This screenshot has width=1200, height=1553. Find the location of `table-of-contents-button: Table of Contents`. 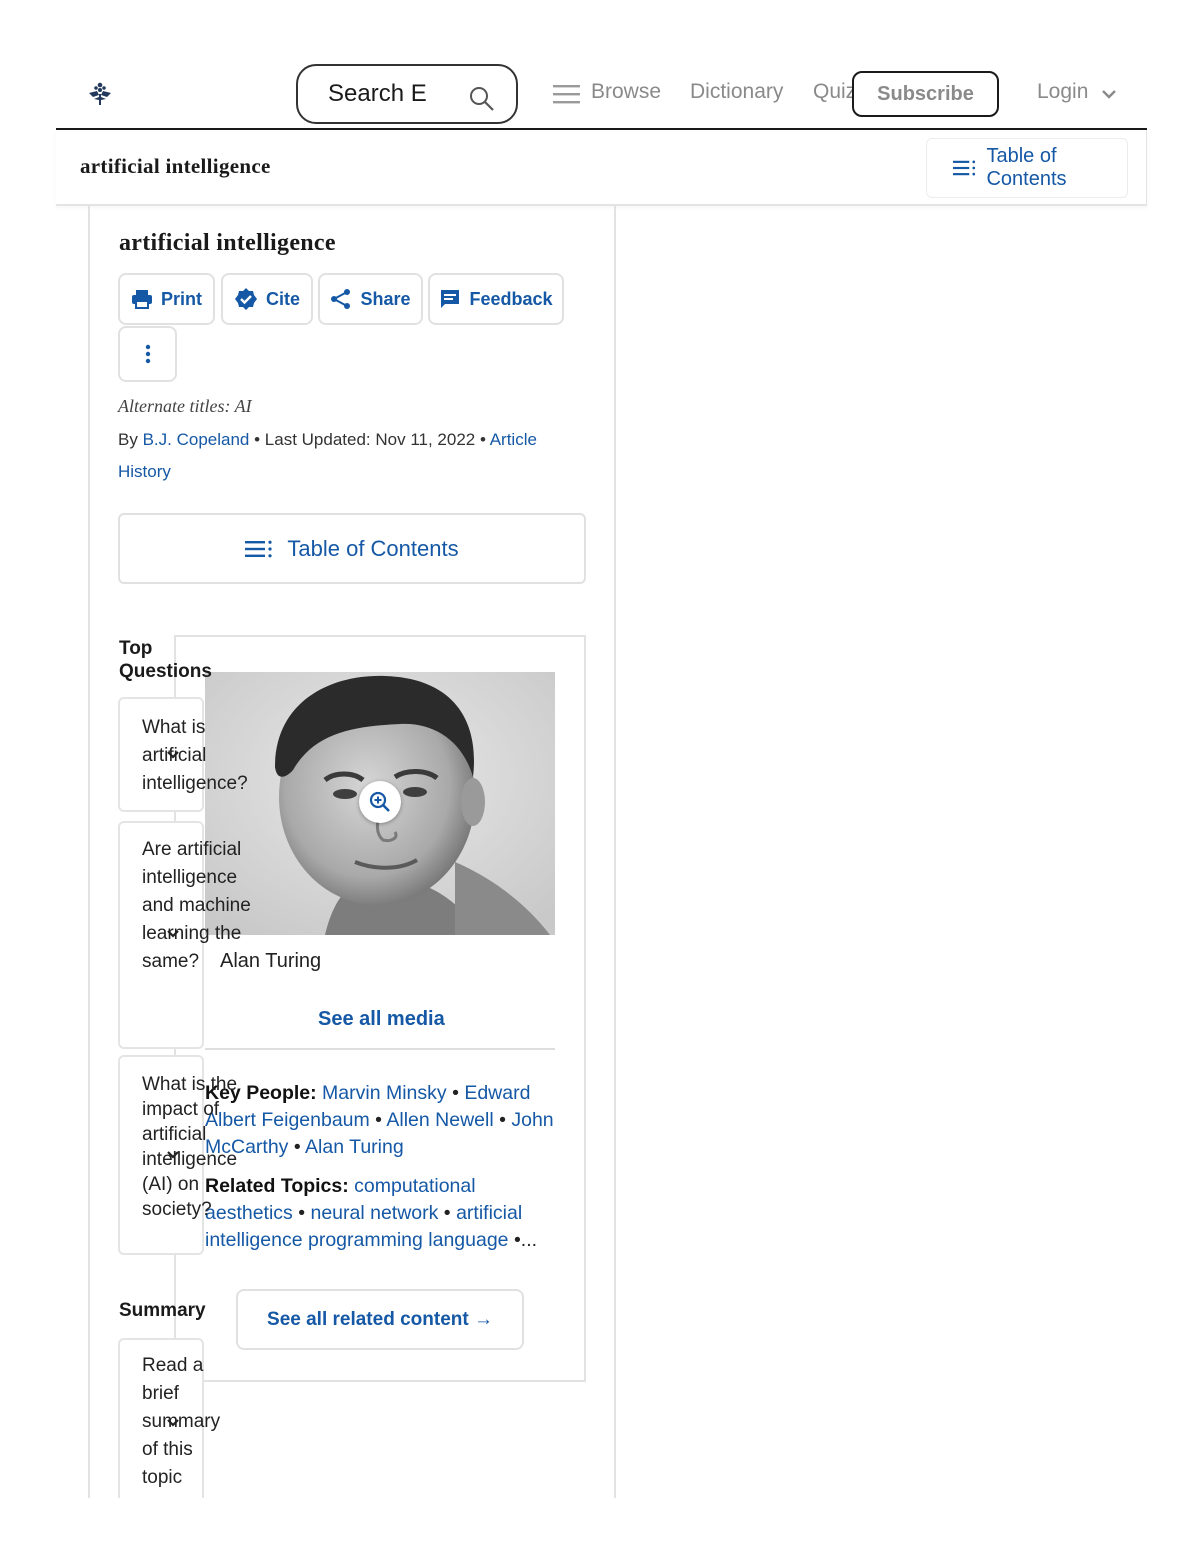

table-of-contents-button: Table of Contents is located at coordinates (352, 548).